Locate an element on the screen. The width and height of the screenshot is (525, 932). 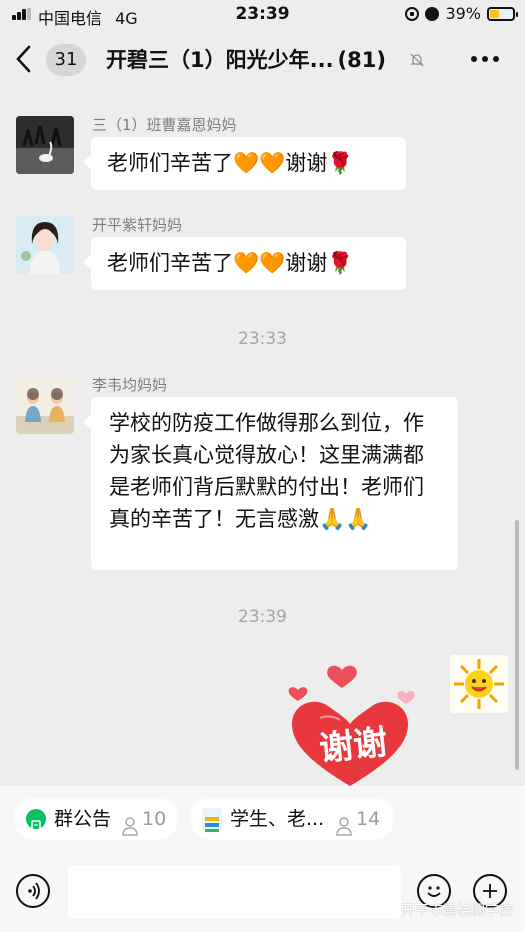
pinned-item-button: 学生、老... 14 is located at coordinates (292, 819).